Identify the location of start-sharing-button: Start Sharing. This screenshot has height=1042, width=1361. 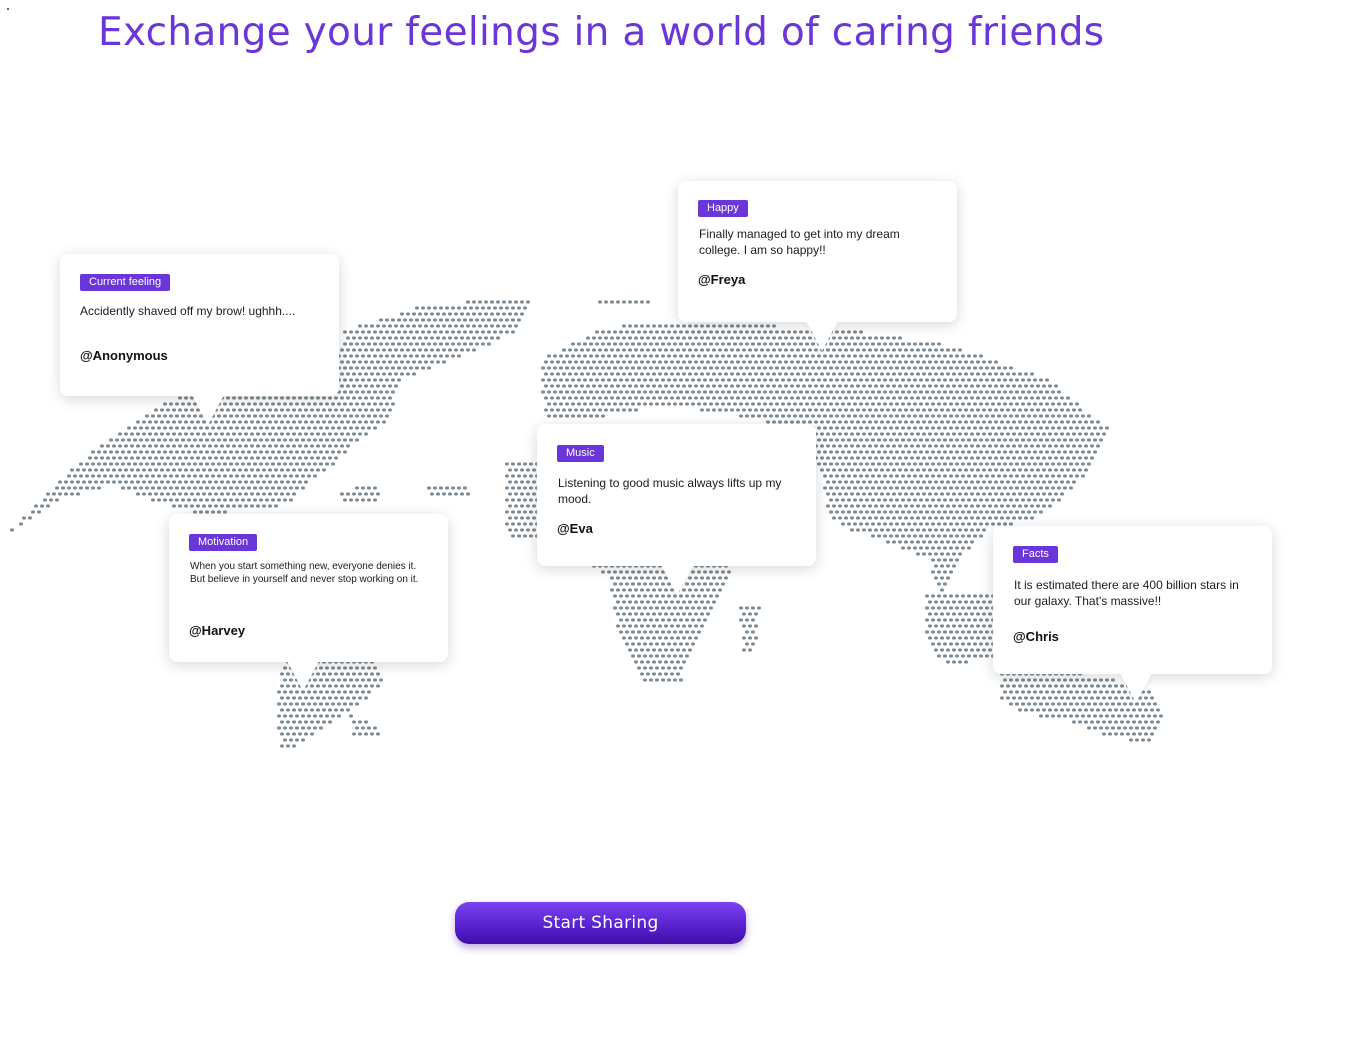
(600, 923).